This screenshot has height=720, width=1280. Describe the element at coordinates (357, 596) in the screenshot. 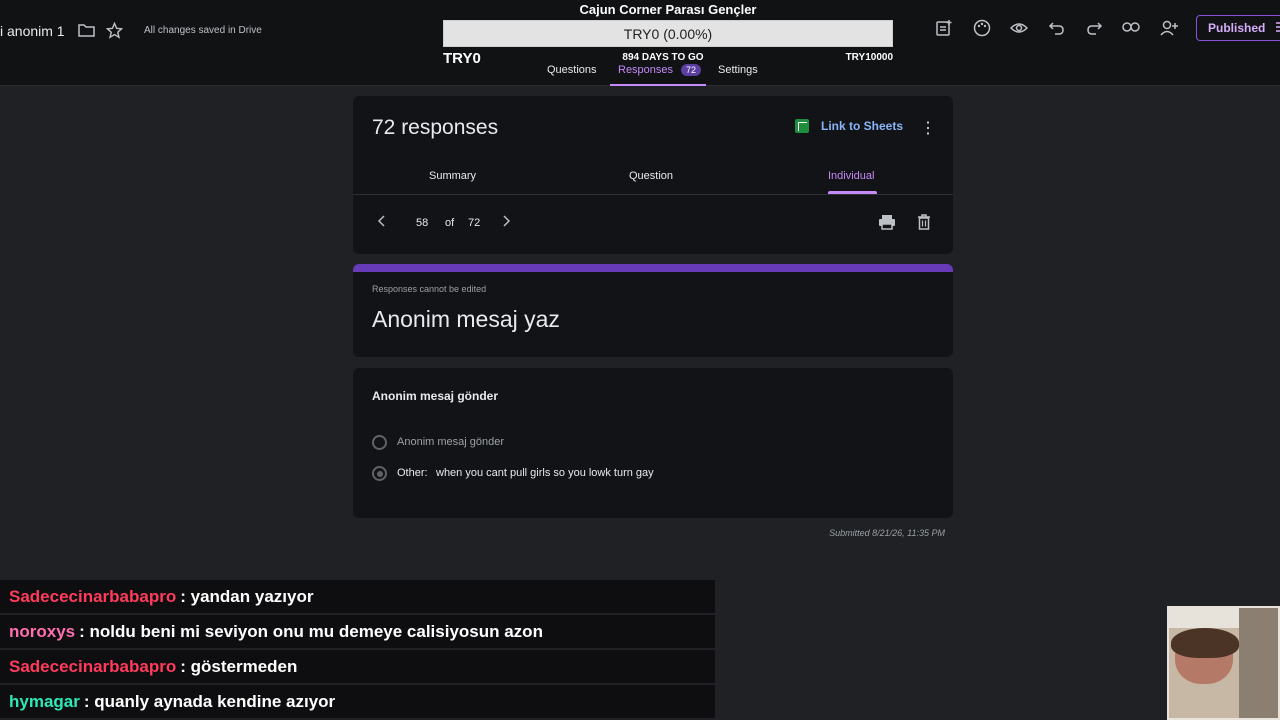

I see `chat-message: Sadececinarbabapro : yandan yazıyor` at that location.